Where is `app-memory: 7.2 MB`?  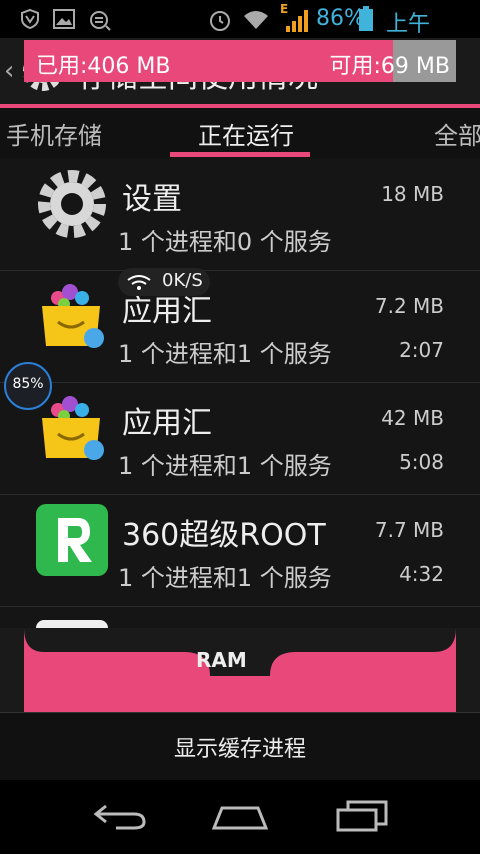
app-memory: 7.2 MB is located at coordinates (409, 306).